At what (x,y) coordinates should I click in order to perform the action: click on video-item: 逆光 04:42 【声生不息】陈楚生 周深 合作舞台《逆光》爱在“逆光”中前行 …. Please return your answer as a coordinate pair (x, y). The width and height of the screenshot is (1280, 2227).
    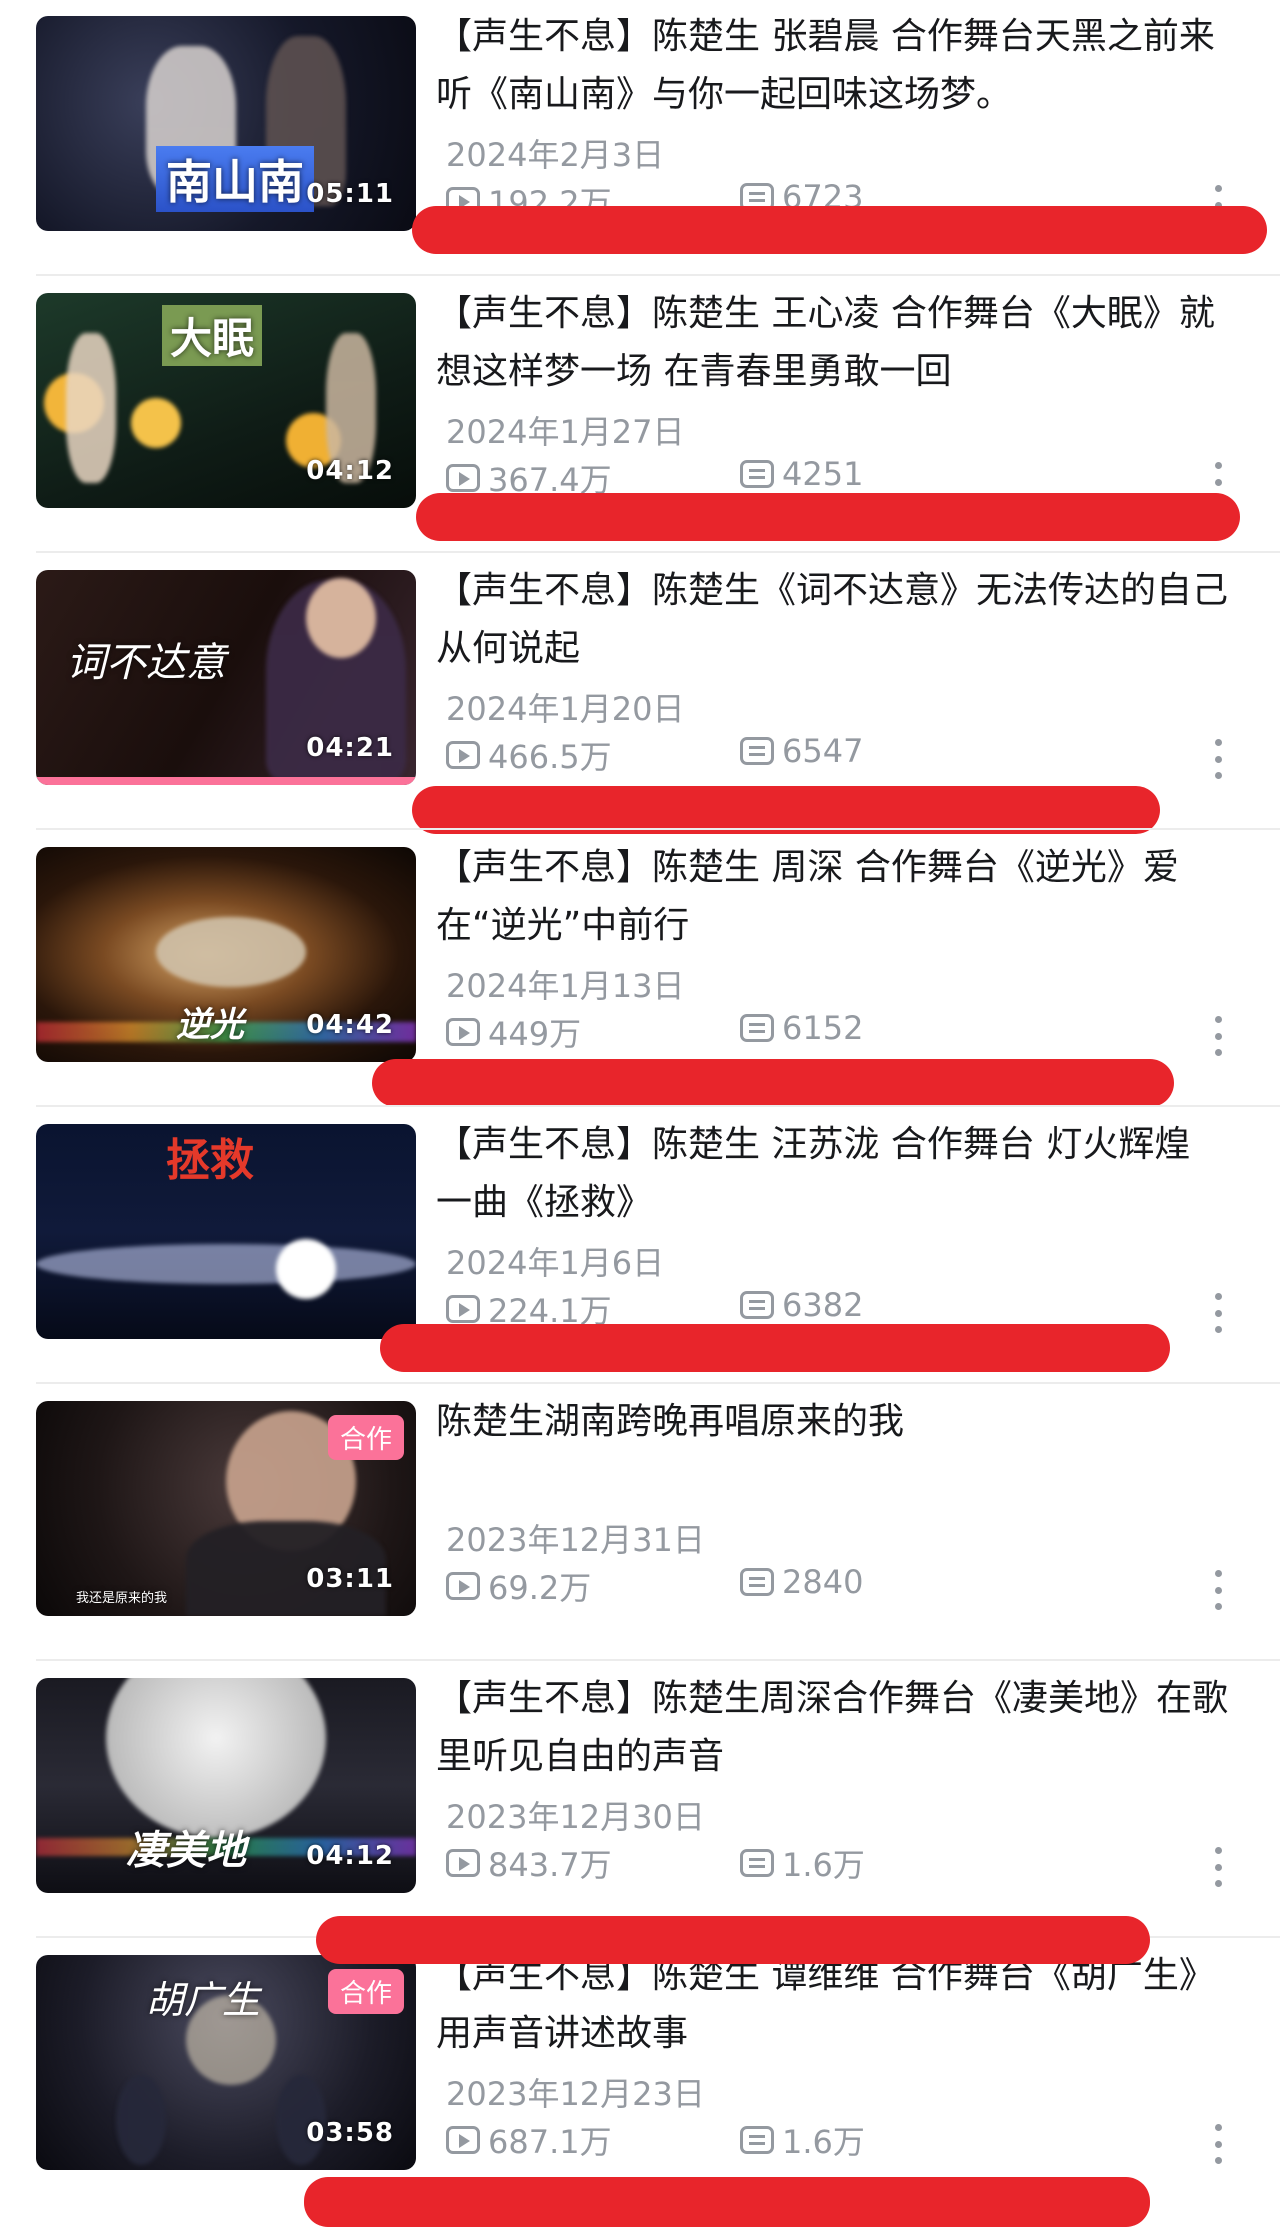
    Looking at the image, I should click on (640, 969).